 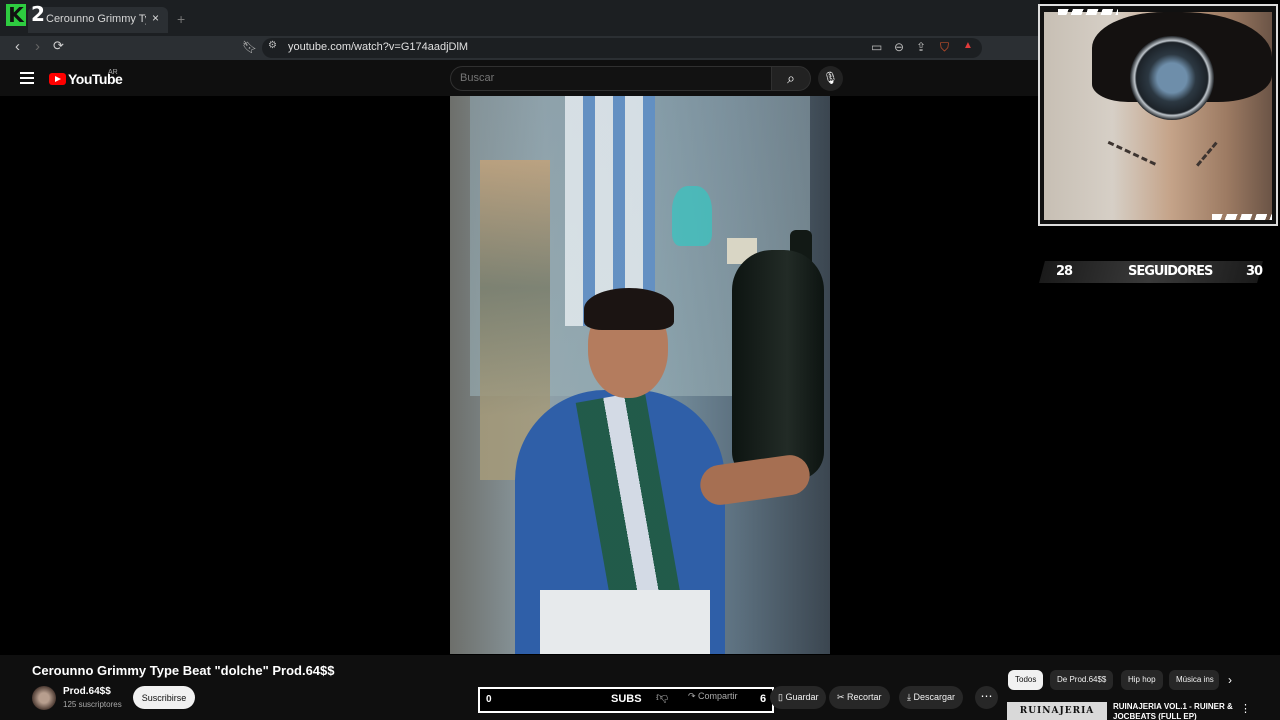 I want to click on back-icon: ‹, so click(x=17, y=46).